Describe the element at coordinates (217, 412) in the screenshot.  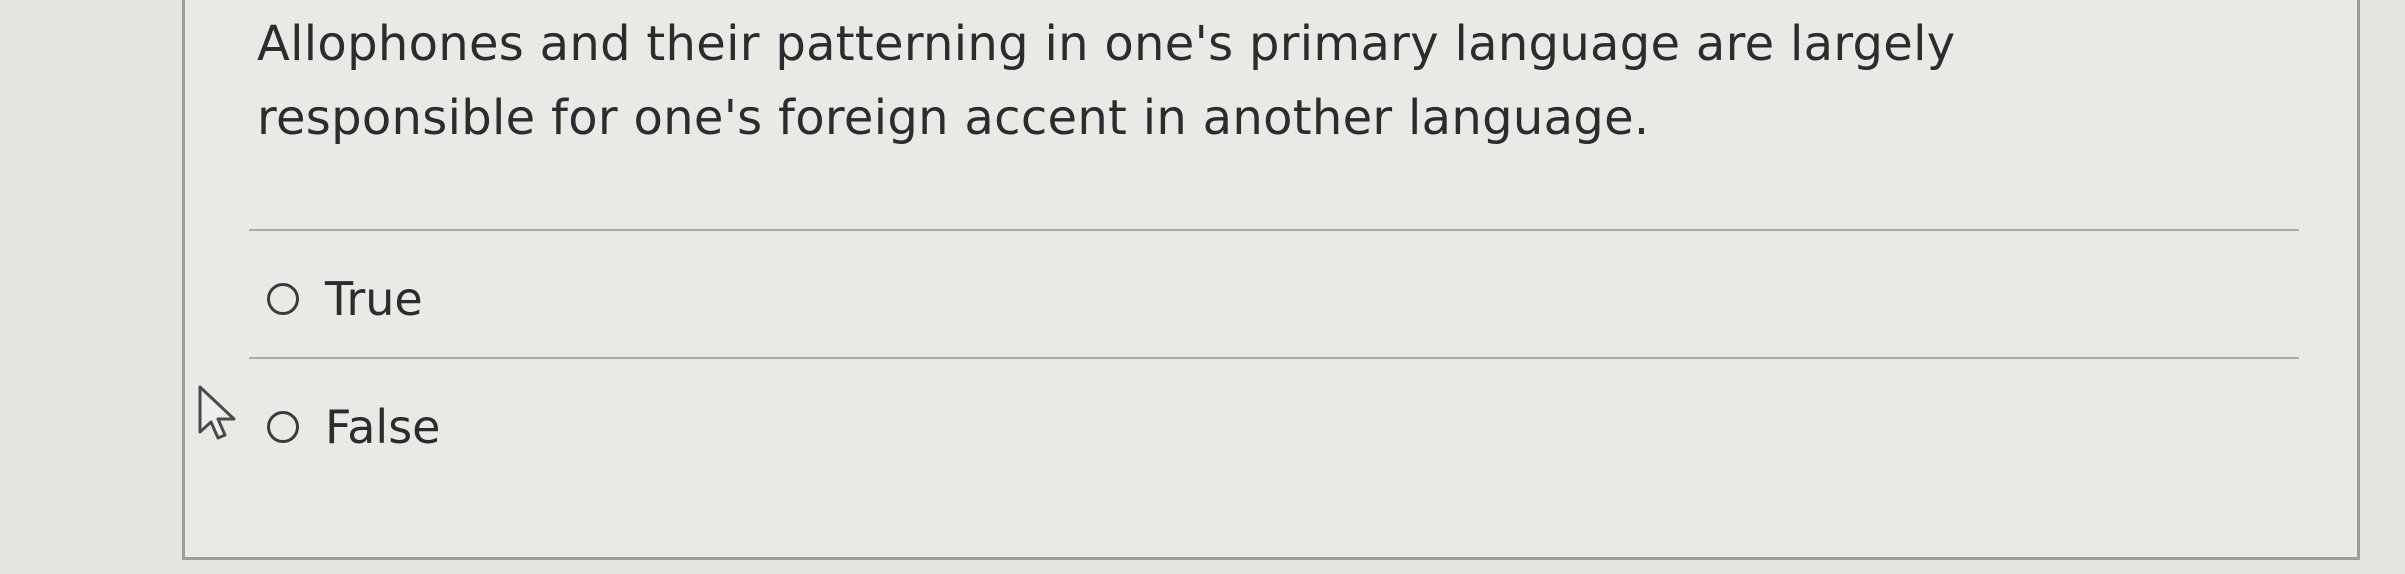
I see `mouse-pointer-icon` at that location.